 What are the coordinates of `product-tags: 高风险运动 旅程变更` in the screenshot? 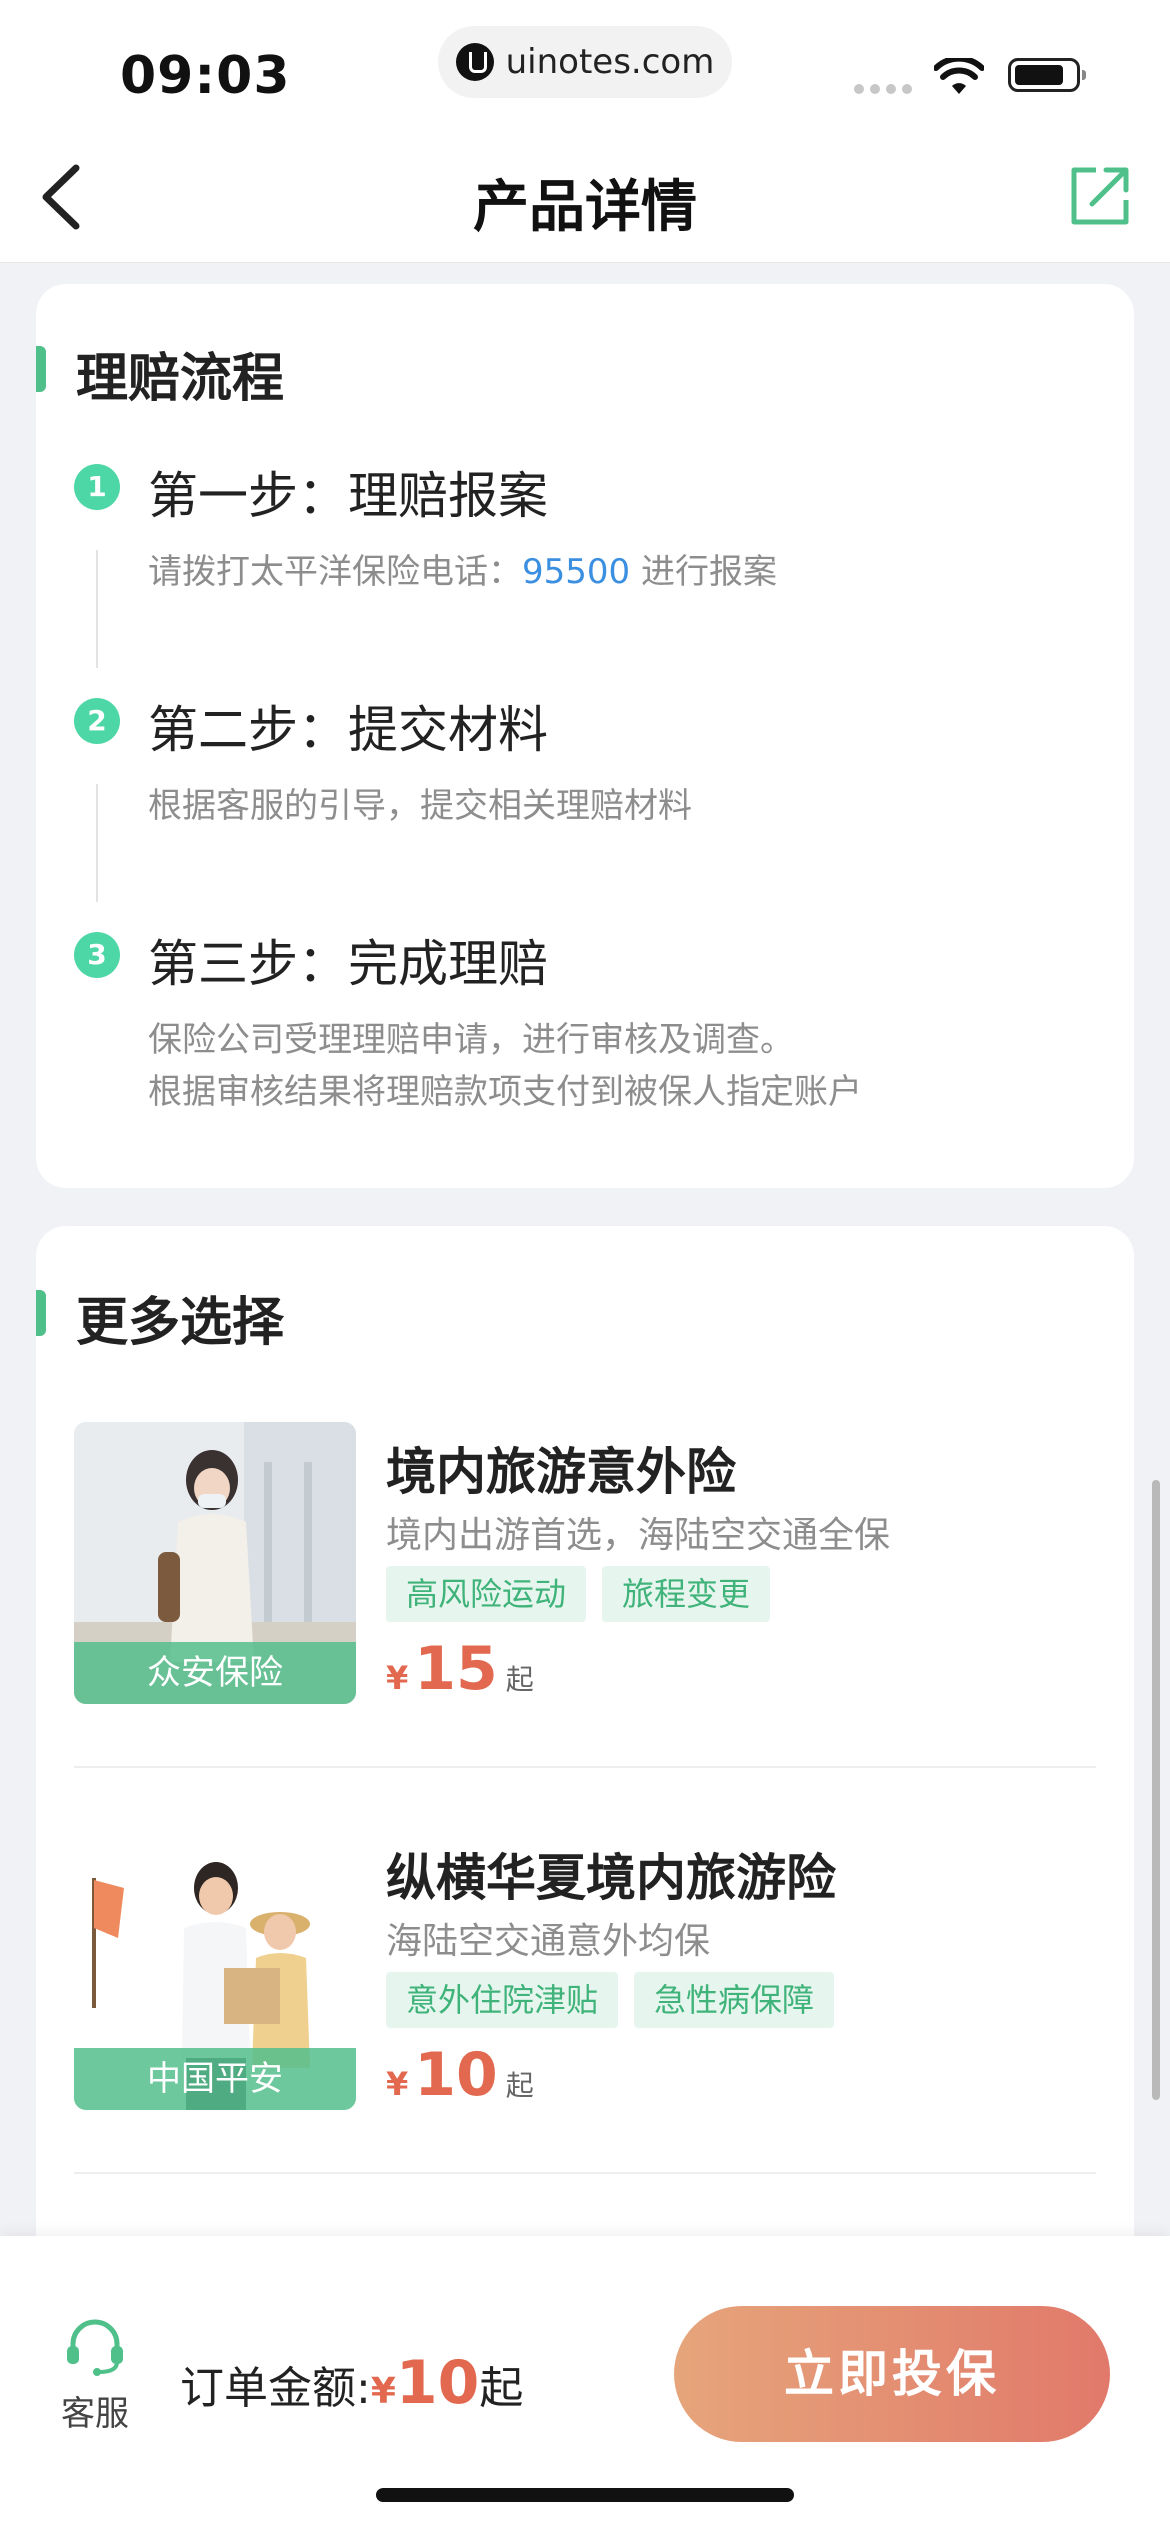 It's located at (578, 1594).